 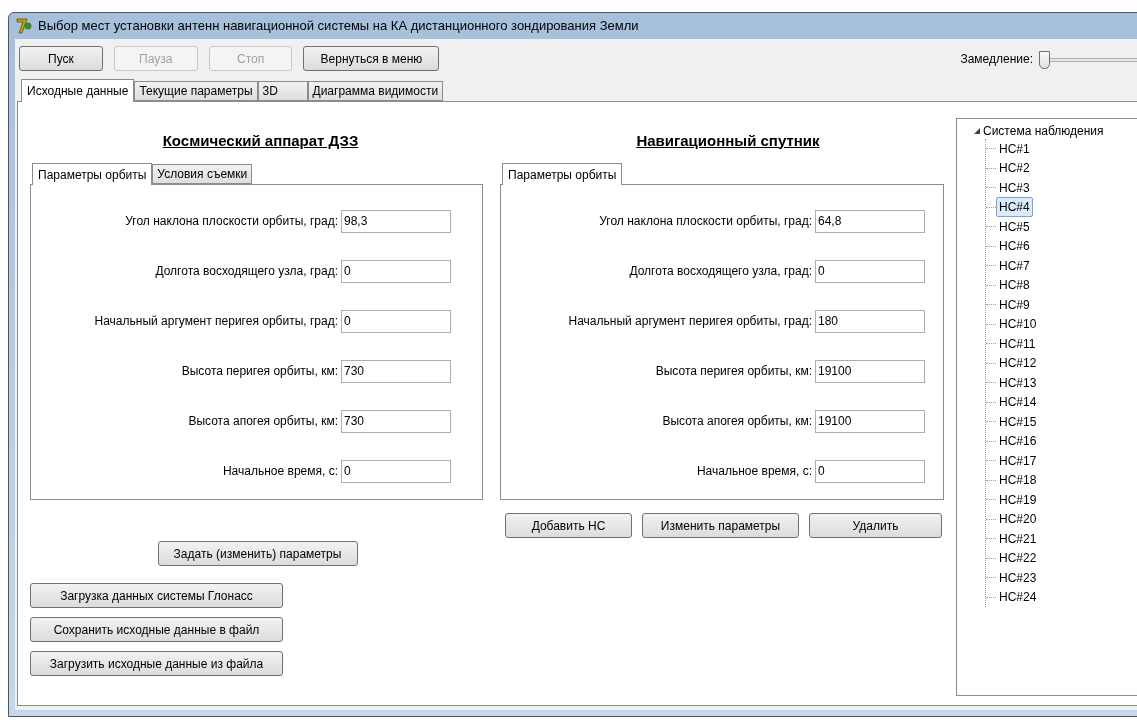 What do you see at coordinates (1014, 265) in the screenshot?
I see `tree-item: НС#7` at bounding box center [1014, 265].